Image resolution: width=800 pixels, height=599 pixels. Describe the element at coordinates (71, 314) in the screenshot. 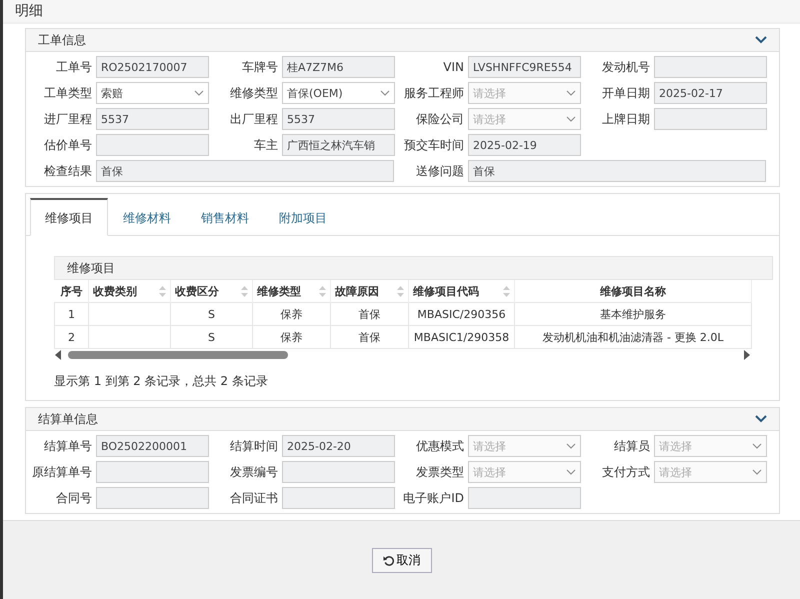

I see `table-cell: 1` at that location.